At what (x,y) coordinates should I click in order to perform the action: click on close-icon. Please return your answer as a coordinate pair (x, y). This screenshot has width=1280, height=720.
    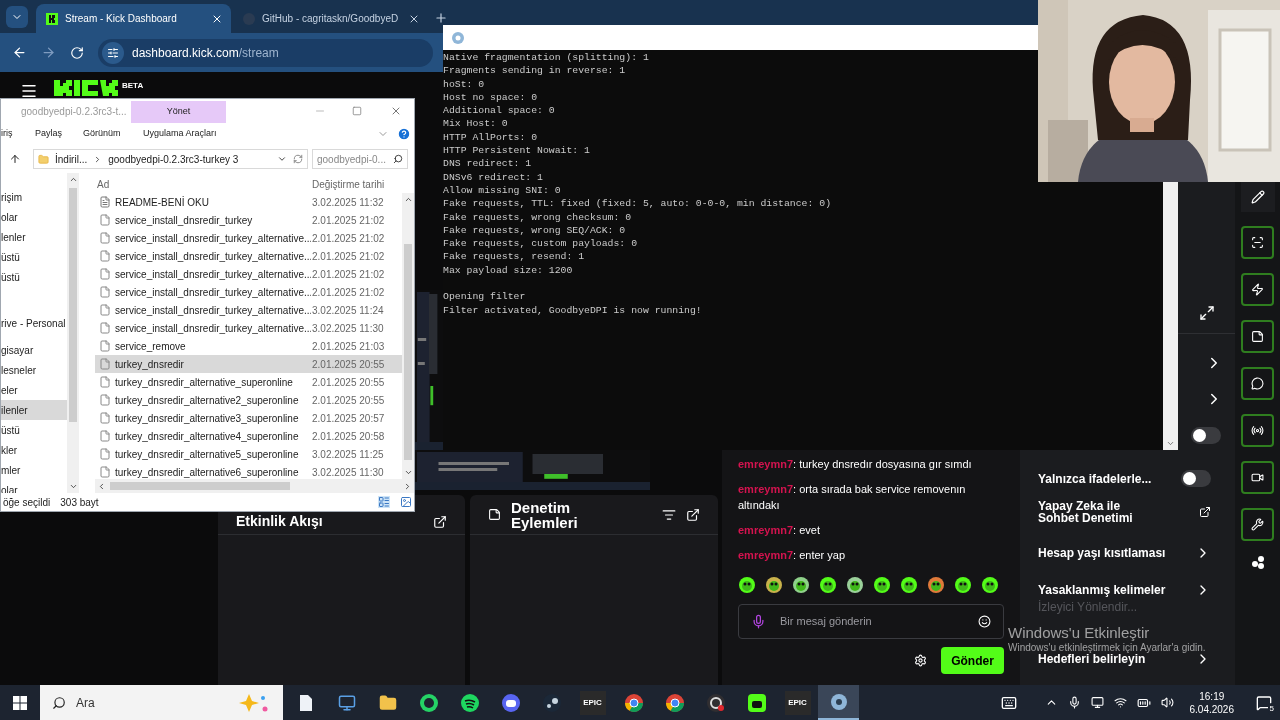
    Looking at the image, I should click on (396, 111).